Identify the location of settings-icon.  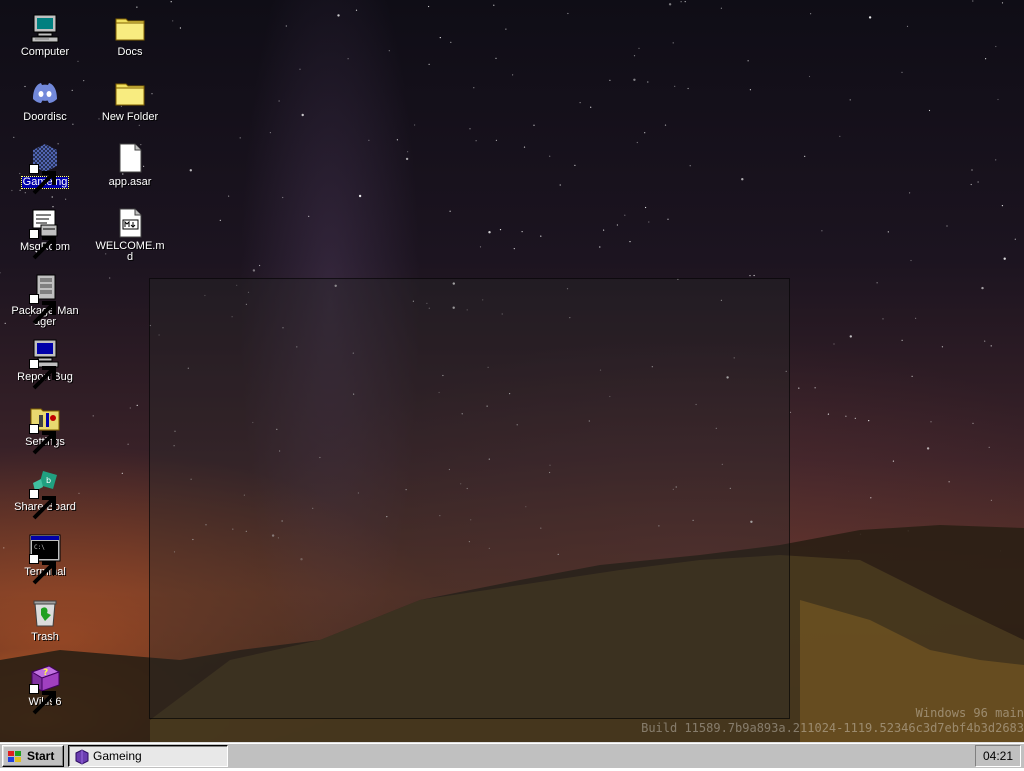
(45, 428).